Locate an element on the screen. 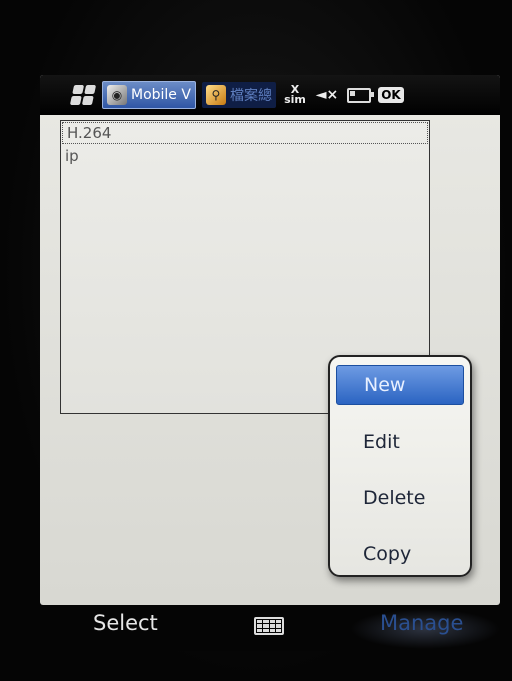 This screenshot has height=681, width=512. menu-item-delete: Delete is located at coordinates (400, 498).